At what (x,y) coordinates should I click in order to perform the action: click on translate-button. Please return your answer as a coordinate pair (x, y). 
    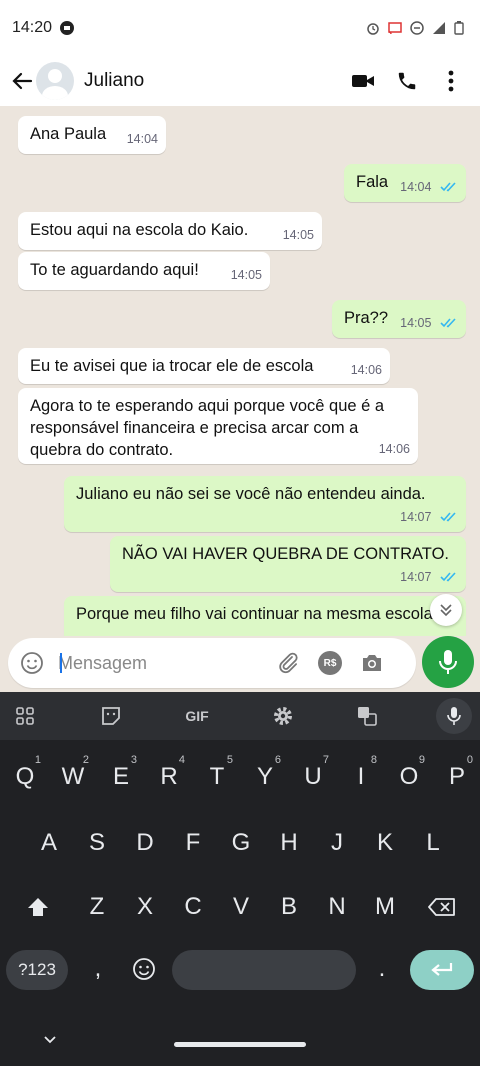
    Looking at the image, I should click on (367, 716).